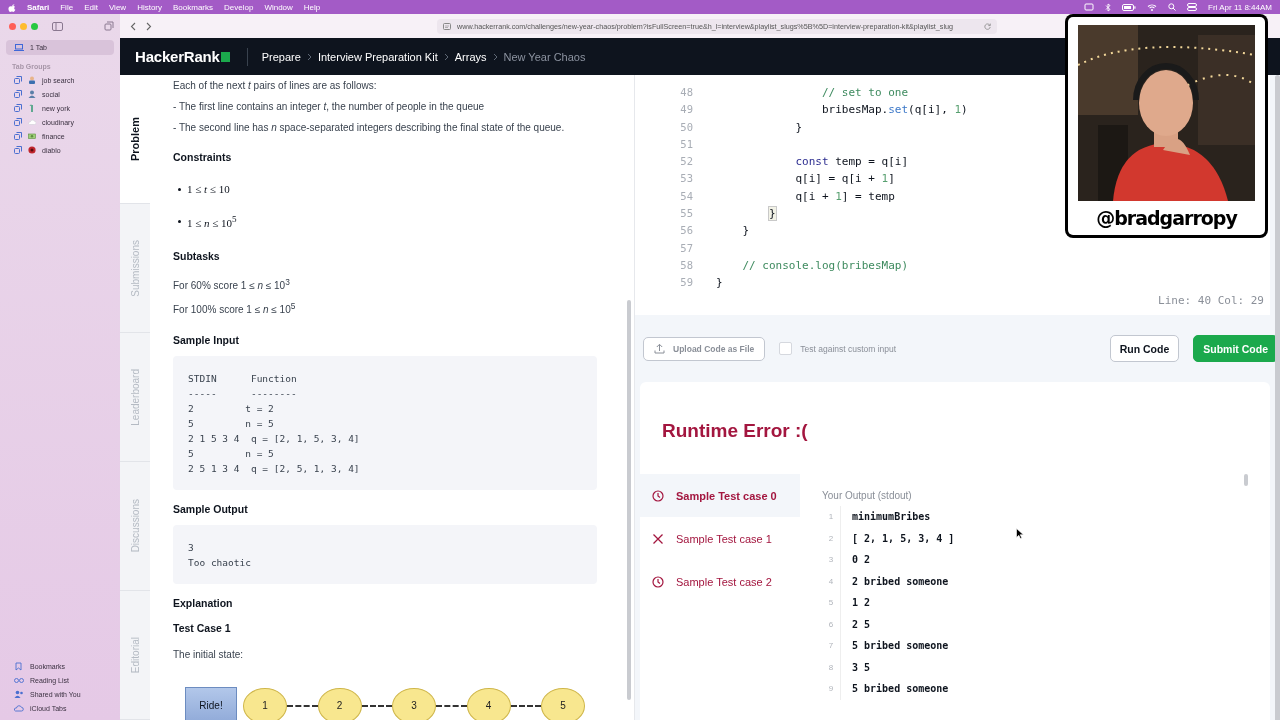 This screenshot has height=720, width=1280. I want to click on output-line: [ 2, 1, 5, 3, 4 ], so click(903, 538).